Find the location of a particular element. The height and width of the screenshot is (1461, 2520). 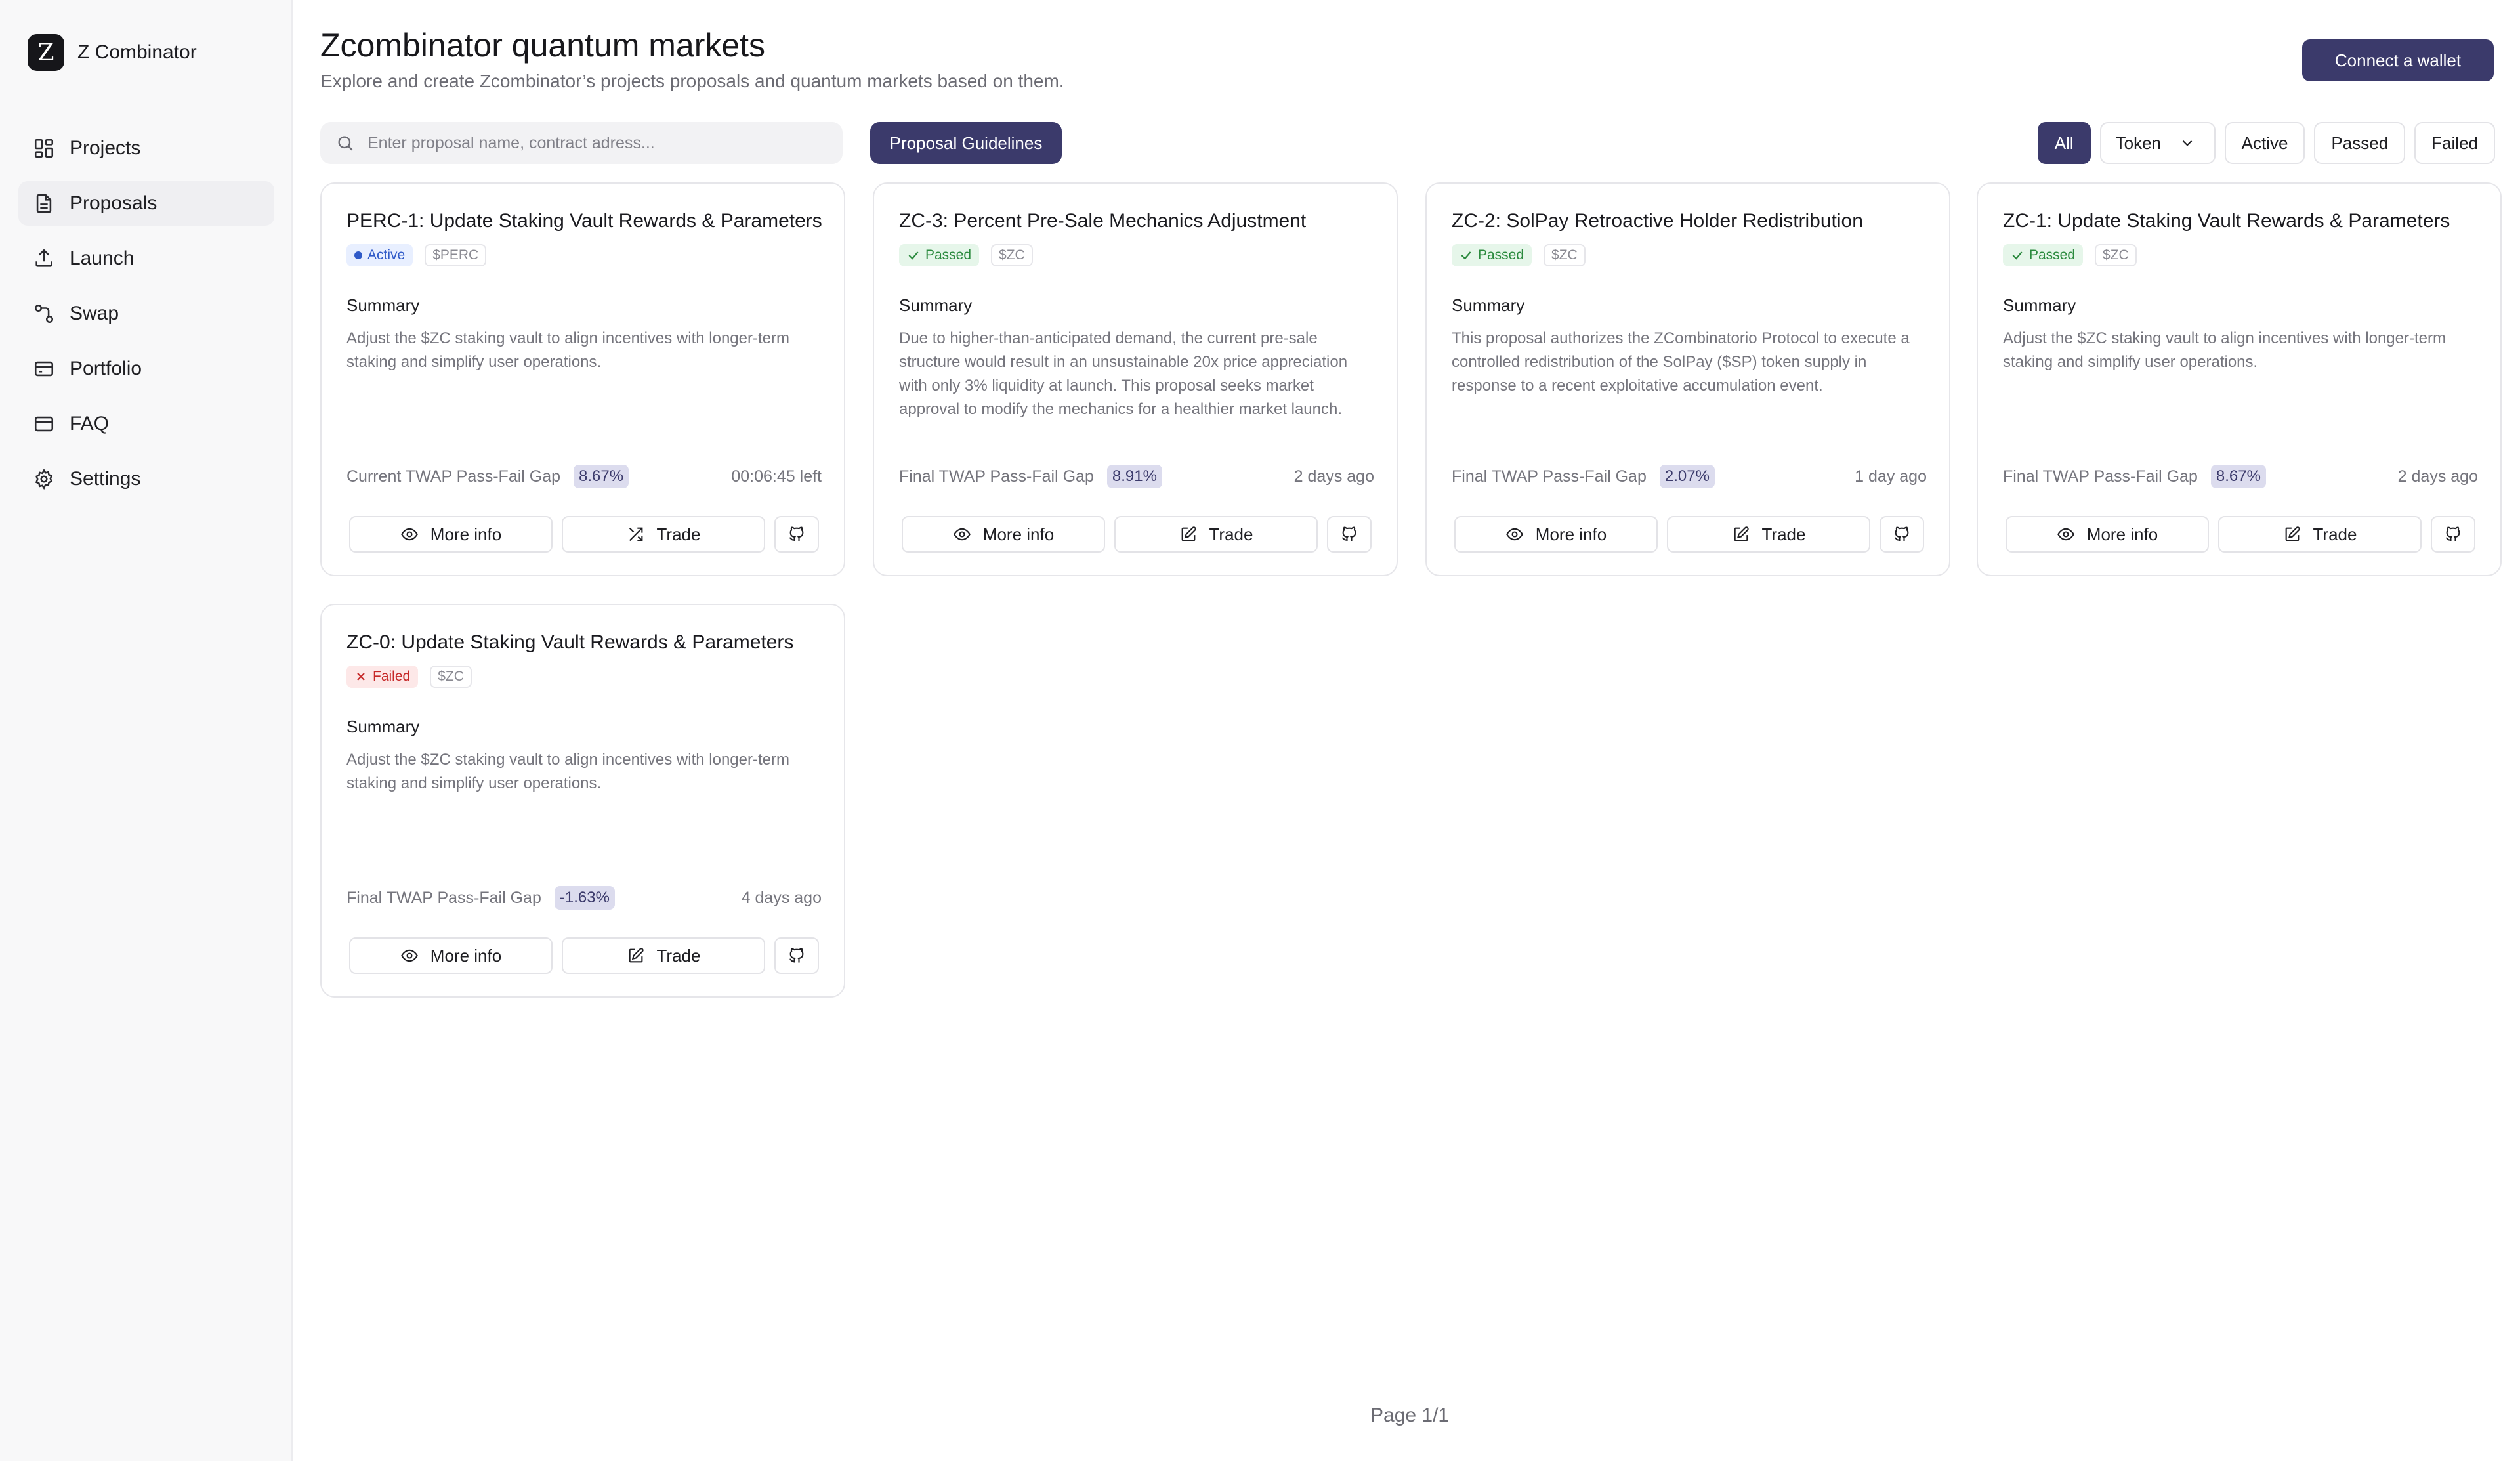

status-badge-label: Failed is located at coordinates (392, 676).